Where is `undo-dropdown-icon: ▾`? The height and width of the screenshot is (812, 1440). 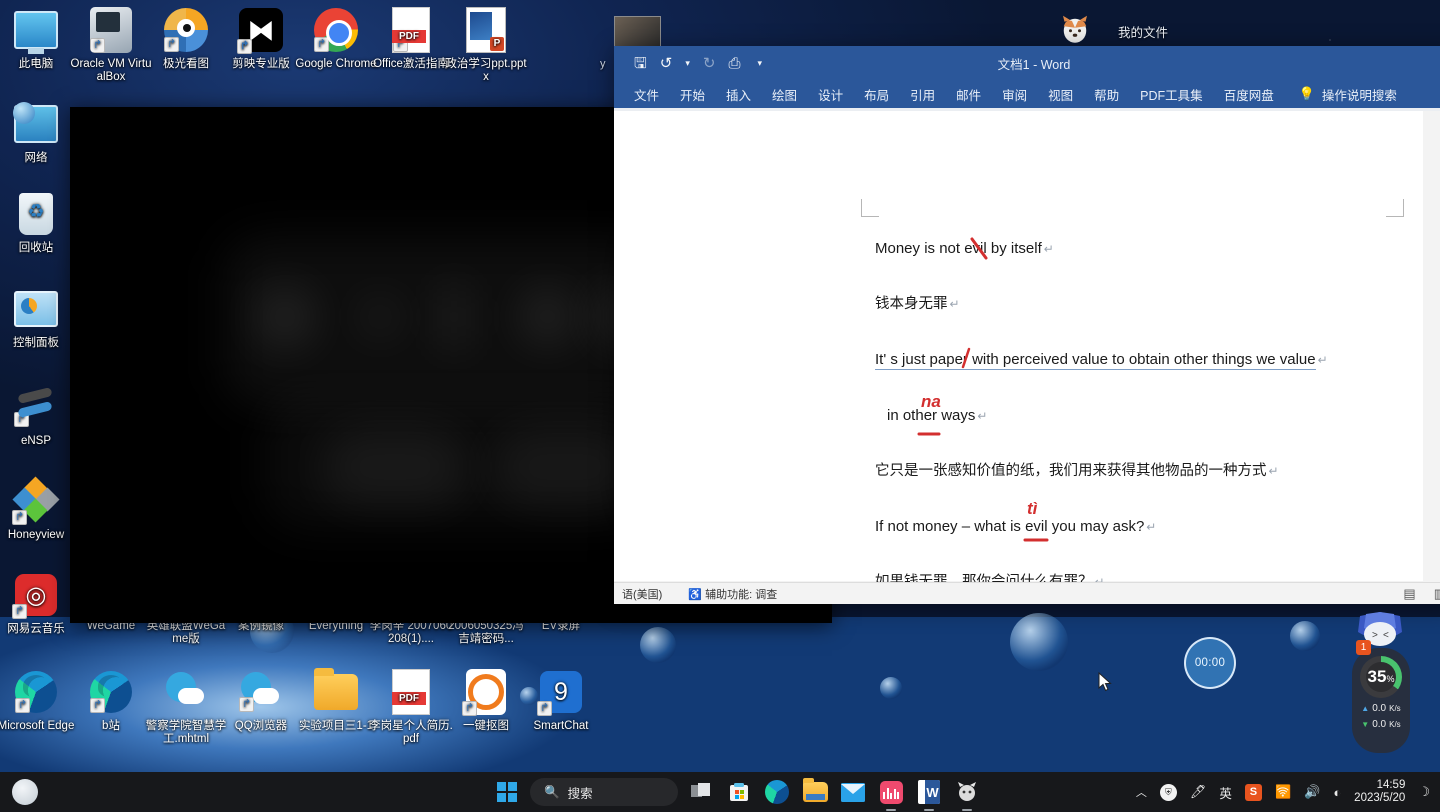 undo-dropdown-icon: ▾ is located at coordinates (687, 63).